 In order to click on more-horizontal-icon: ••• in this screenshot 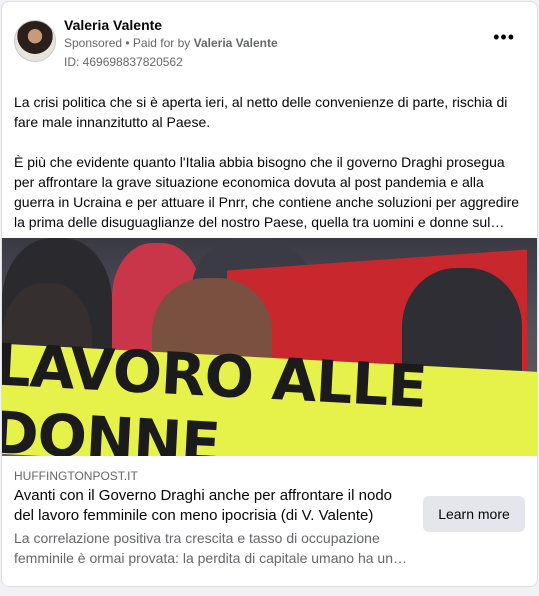, I will do `click(504, 37)`.